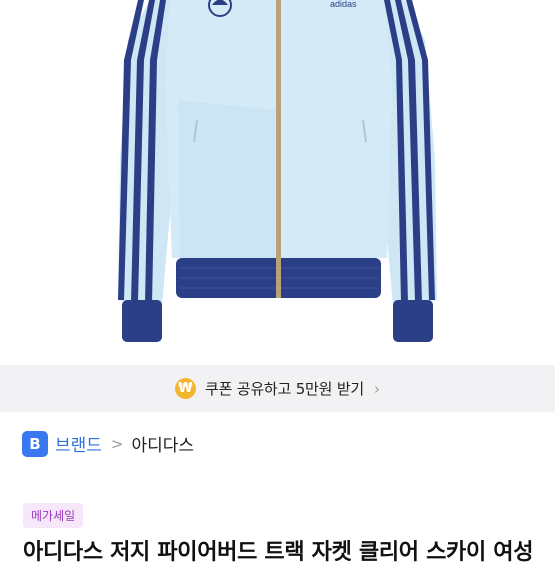  I want to click on coupon-banner: ₩ 쿠폰 공유하고 5만원 받기 ›, so click(277, 388).